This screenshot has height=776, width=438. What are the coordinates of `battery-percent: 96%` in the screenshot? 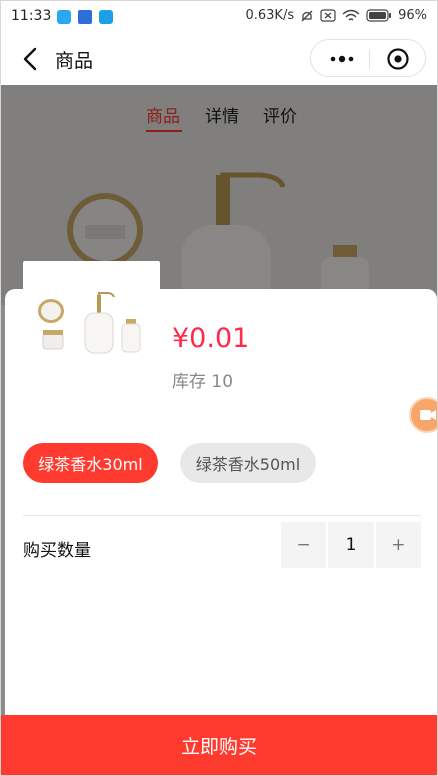 It's located at (412, 15).